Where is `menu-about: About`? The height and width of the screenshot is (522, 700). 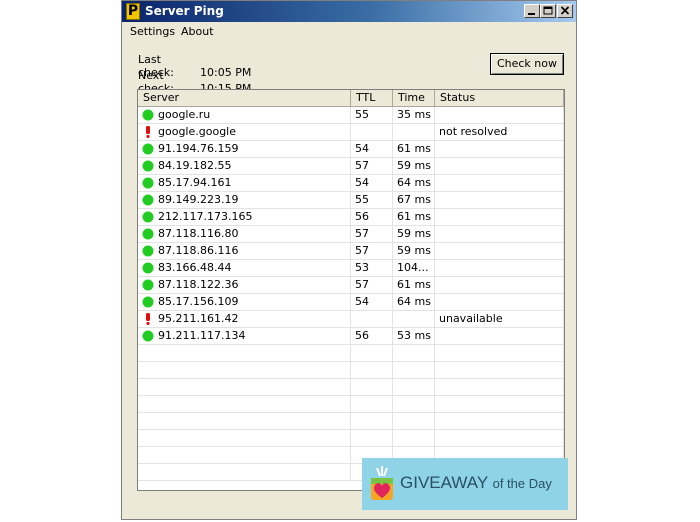
menu-about: About is located at coordinates (197, 31).